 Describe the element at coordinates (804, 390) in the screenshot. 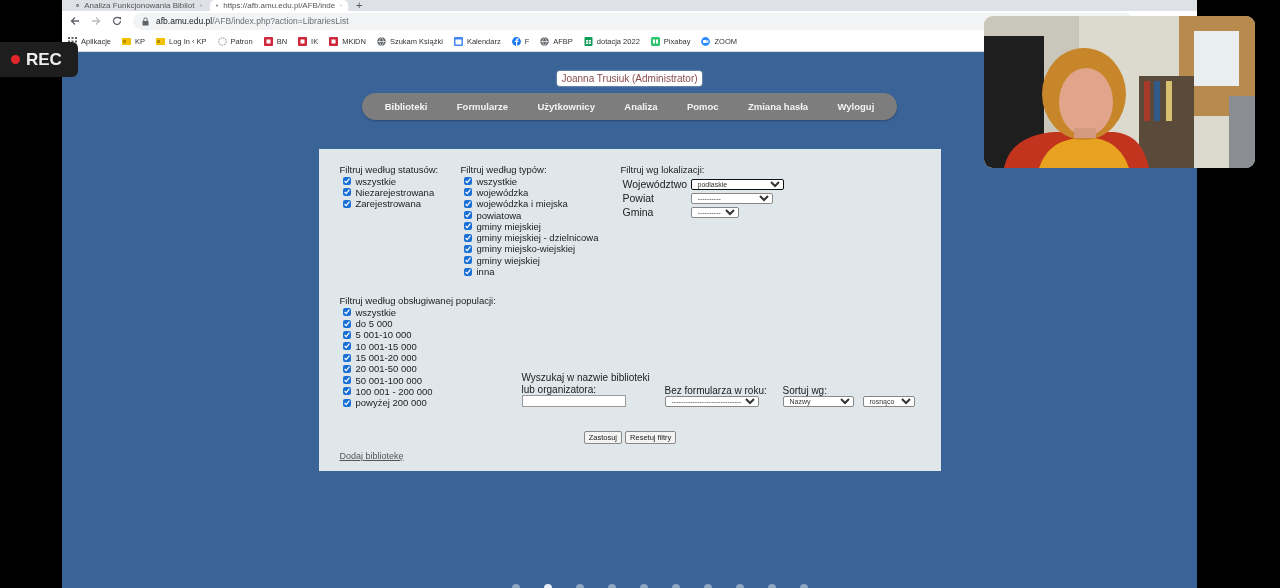

I see `field-label: Sortuj wg:` at that location.